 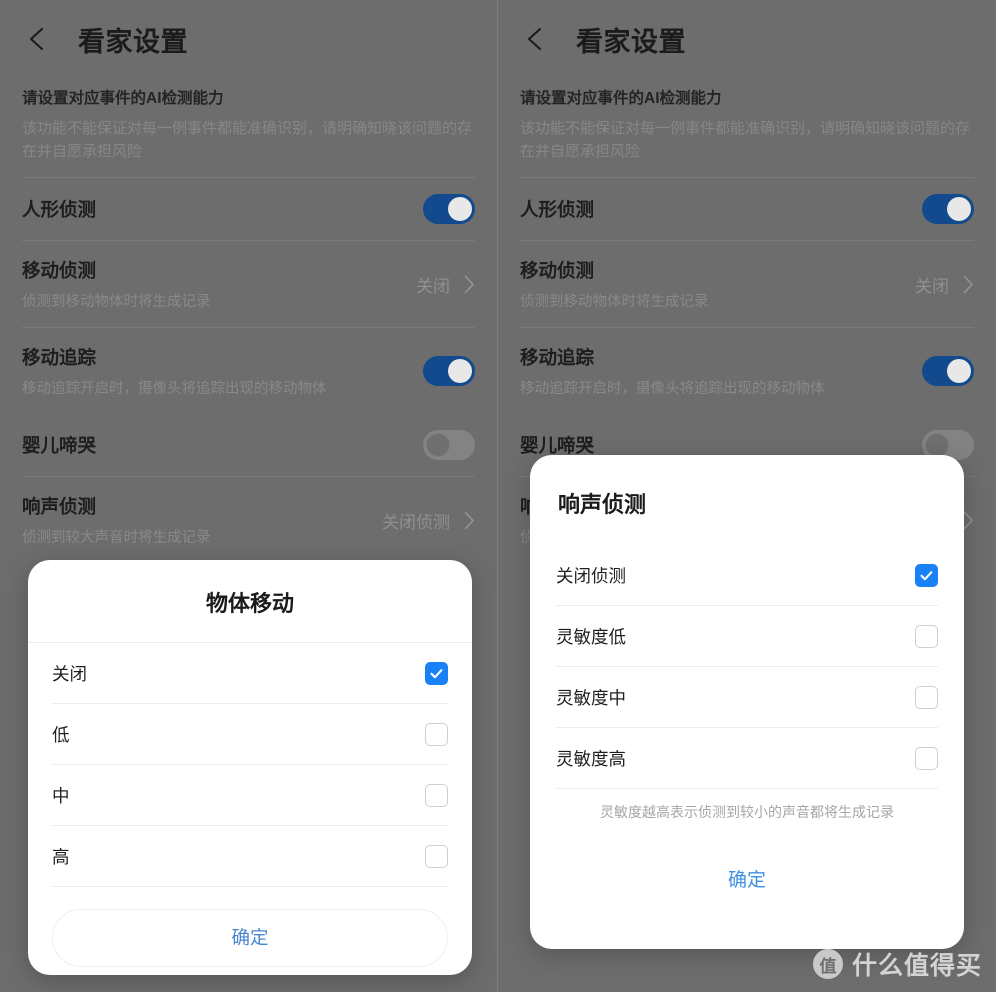 I want to click on dialog-hint-text: 灵敏度越高表示侦测到较小的声音都将生成记录, so click(x=747, y=812).